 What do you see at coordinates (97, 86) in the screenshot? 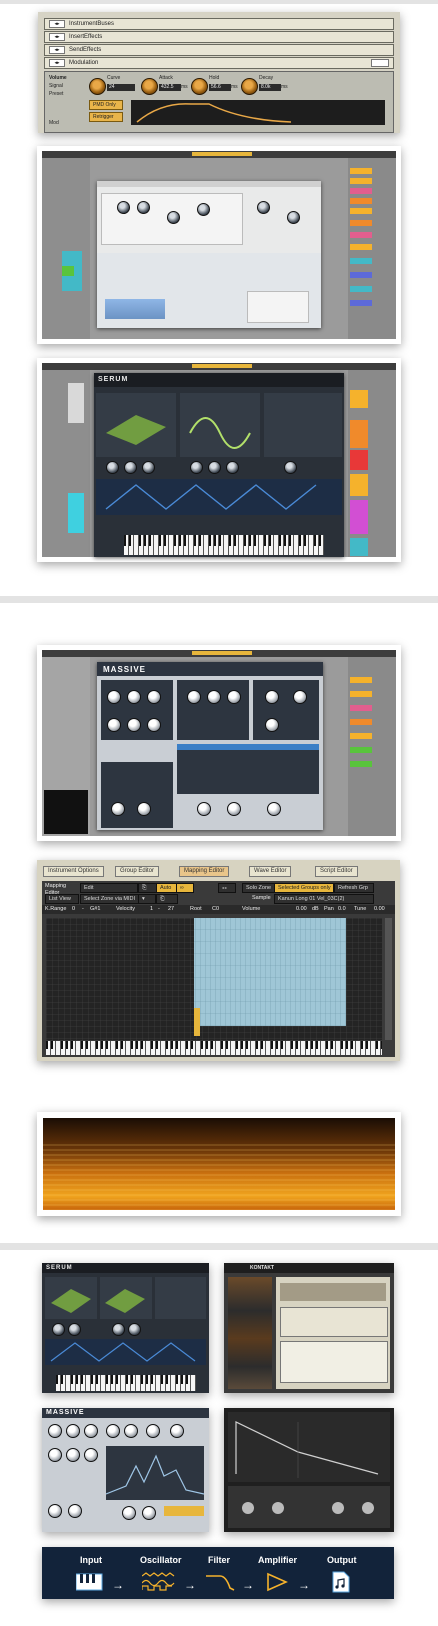
I see `curve-knob` at bounding box center [97, 86].